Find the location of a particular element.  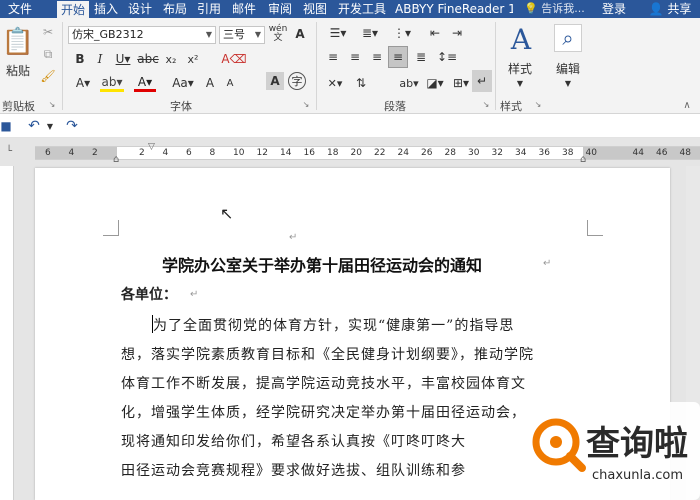

styles-launcher-icon: ↘ is located at coordinates (538, 104).